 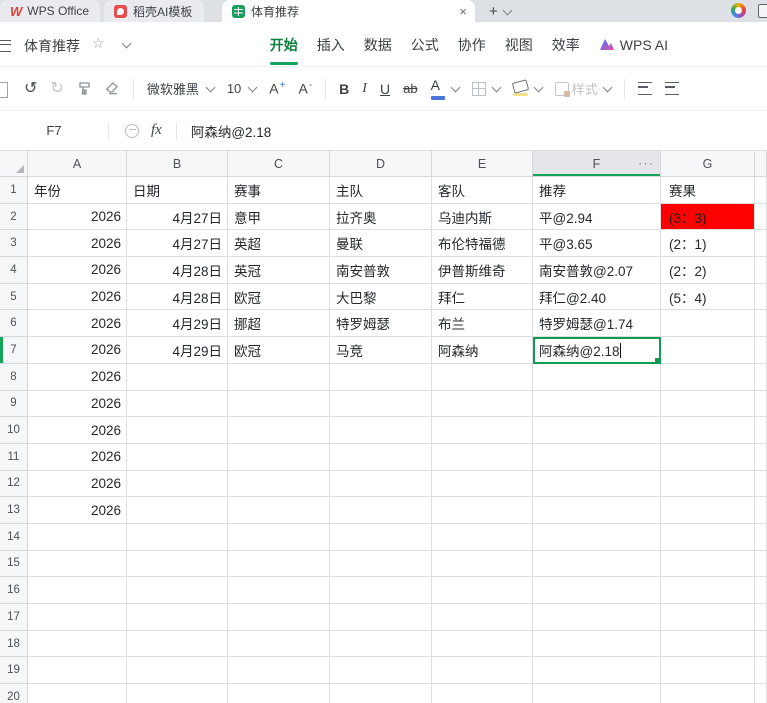 What do you see at coordinates (597, 537) in the screenshot?
I see `cell-F14` at bounding box center [597, 537].